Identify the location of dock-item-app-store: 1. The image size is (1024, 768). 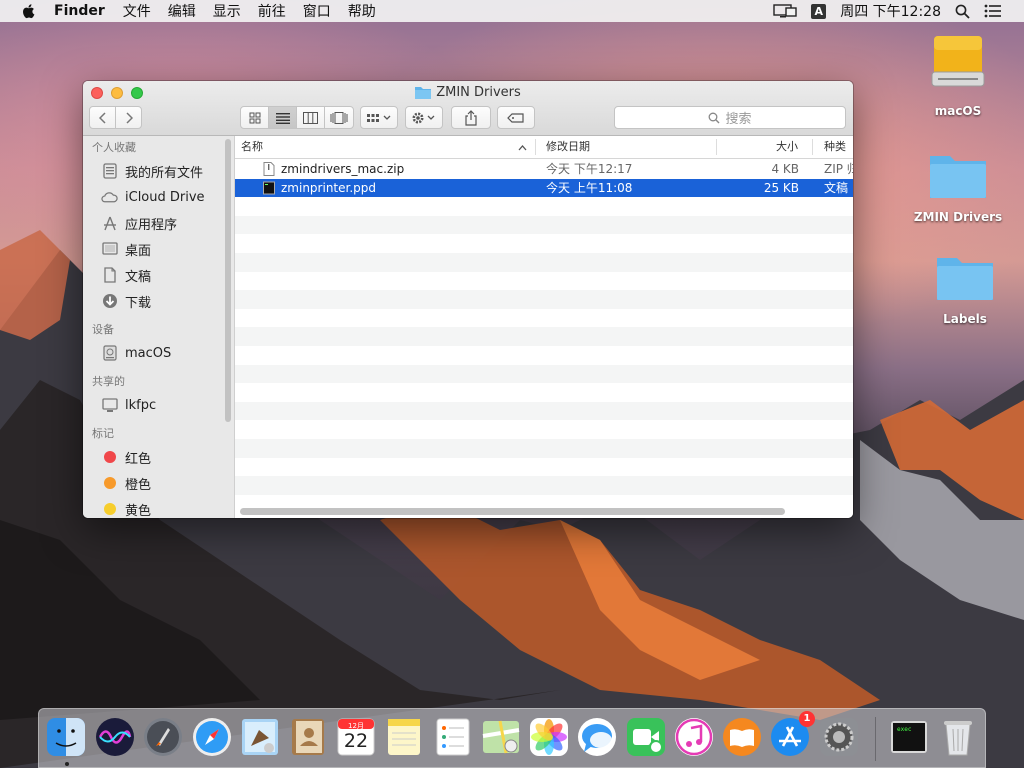
(792, 734).